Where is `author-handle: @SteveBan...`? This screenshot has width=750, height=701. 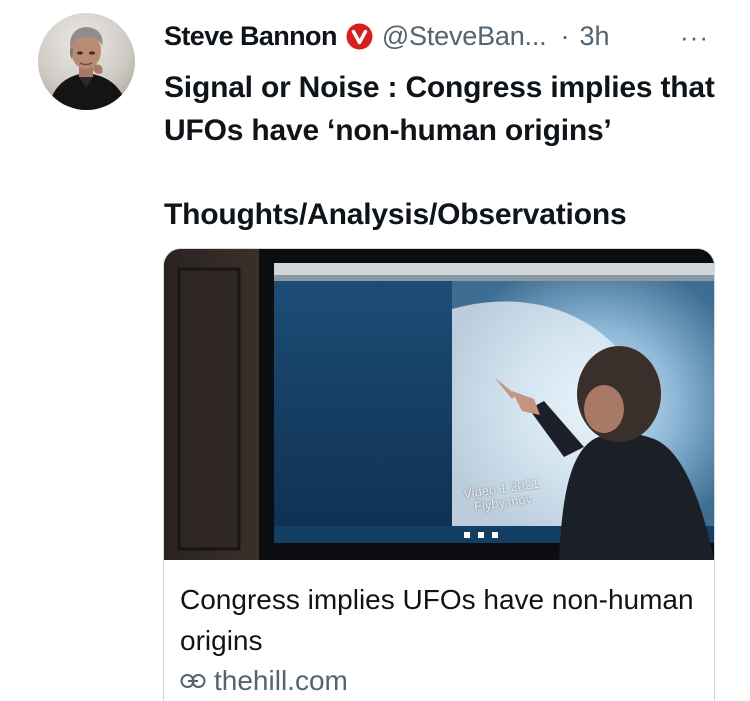 author-handle: @SteveBan... is located at coordinates (464, 36).